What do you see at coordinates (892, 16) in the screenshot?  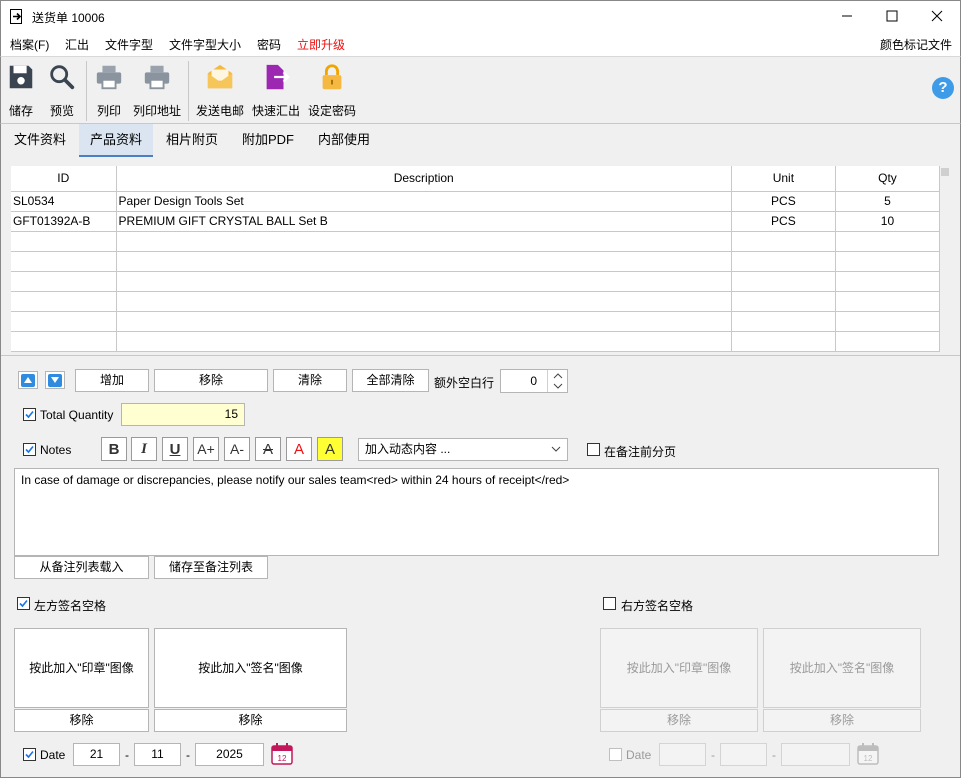 I see `maximize-button` at bounding box center [892, 16].